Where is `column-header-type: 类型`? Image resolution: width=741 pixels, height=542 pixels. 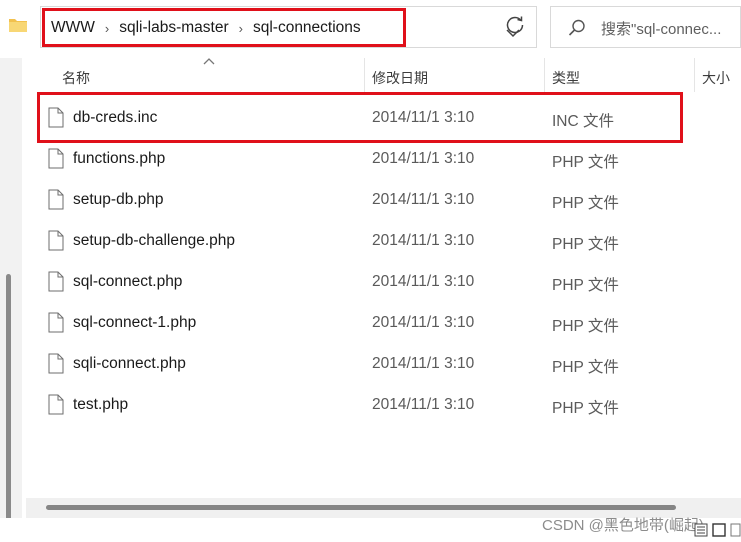 column-header-type: 类型 is located at coordinates (566, 78).